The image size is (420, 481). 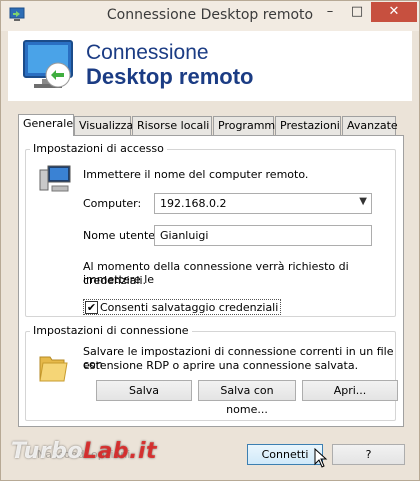 What do you see at coordinates (263, 203) in the screenshot?
I see `computer-combobox: 192.168.0.2 ▼` at bounding box center [263, 203].